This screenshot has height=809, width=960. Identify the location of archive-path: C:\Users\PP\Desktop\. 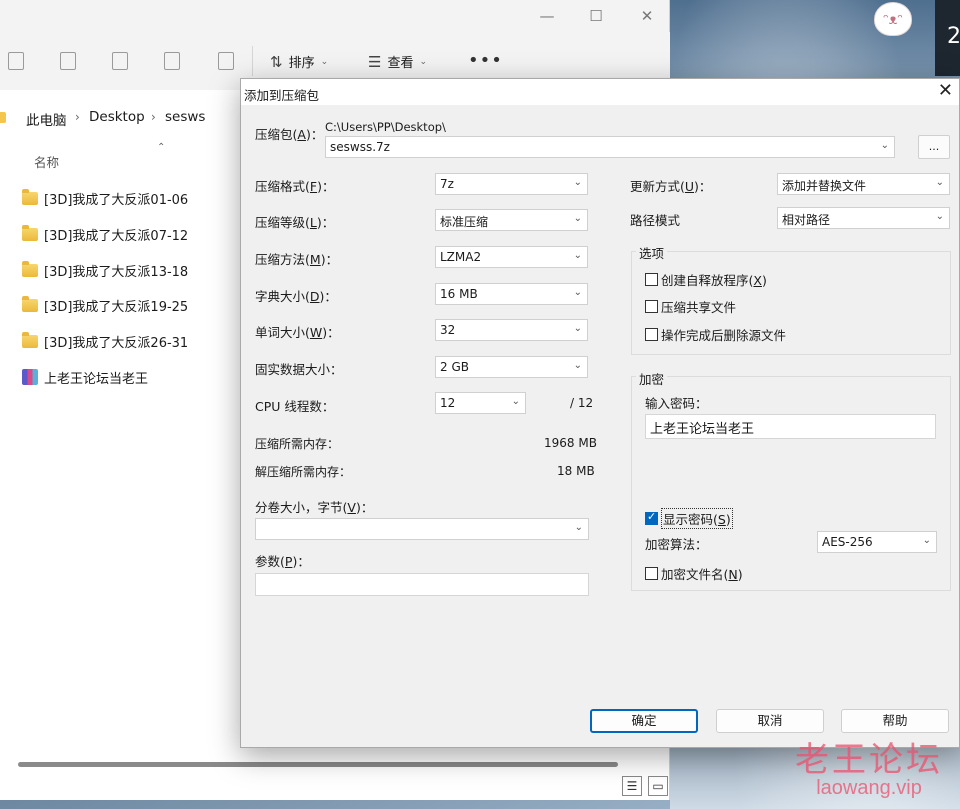
(385, 127).